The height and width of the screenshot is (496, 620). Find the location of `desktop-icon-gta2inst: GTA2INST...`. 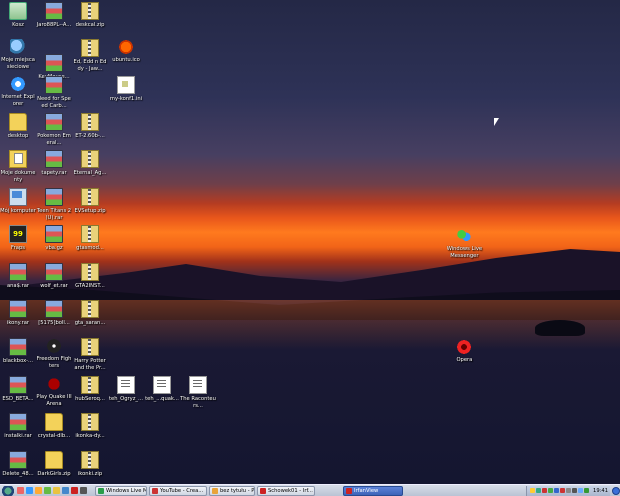

desktop-icon-gta2inst: GTA2INST... is located at coordinates (90, 276).